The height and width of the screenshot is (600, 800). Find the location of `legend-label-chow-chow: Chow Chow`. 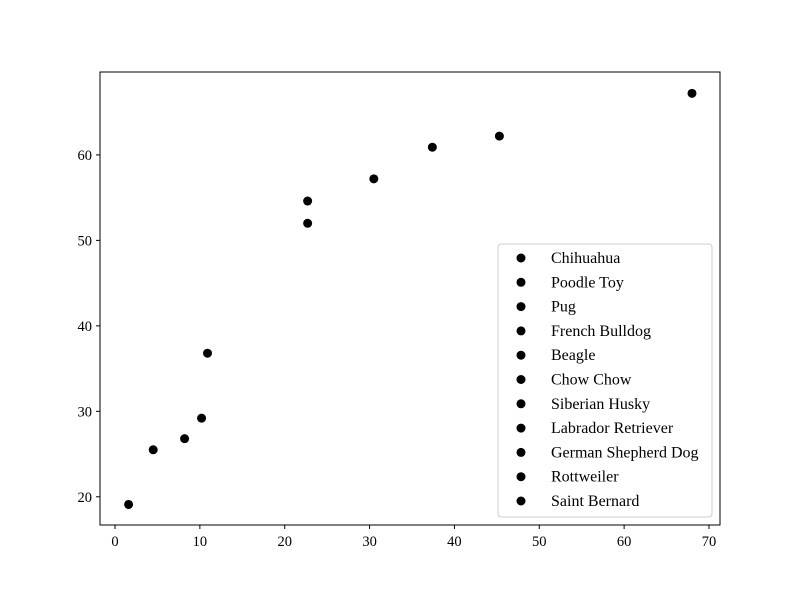

legend-label-chow-chow: Chow Chow is located at coordinates (591, 380).